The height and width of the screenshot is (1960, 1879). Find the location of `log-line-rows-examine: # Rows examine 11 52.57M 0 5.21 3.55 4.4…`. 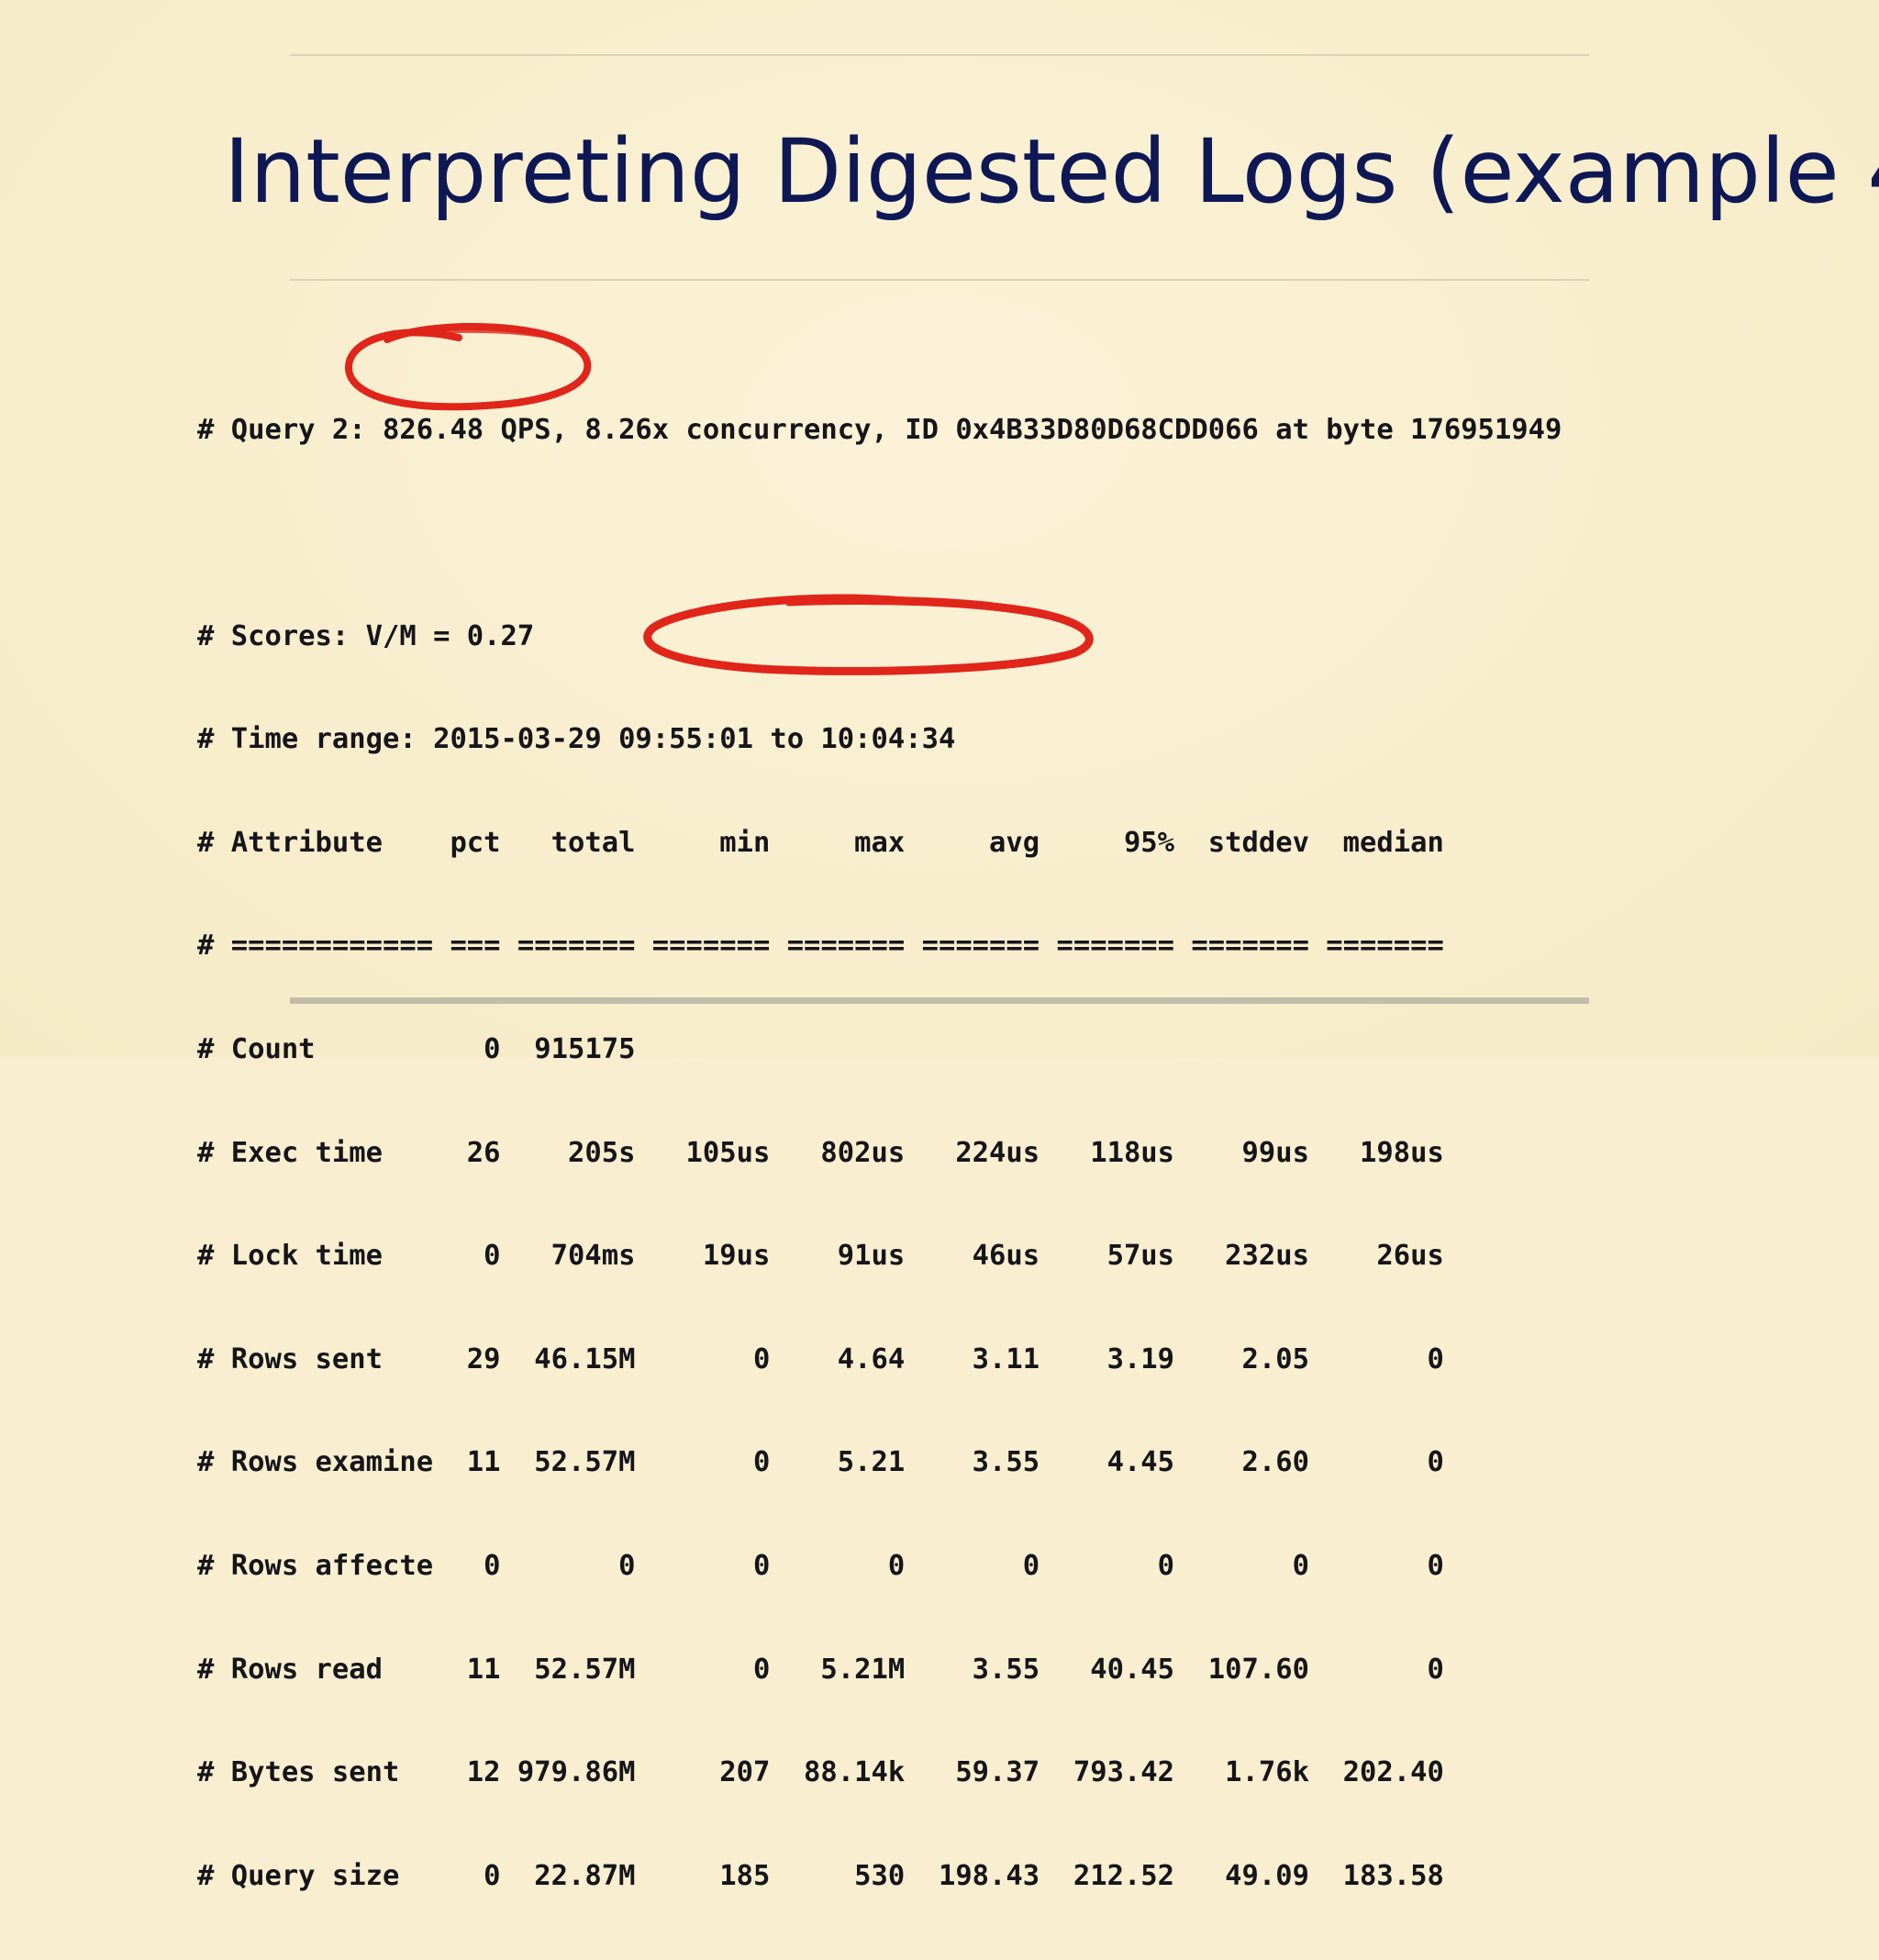

log-line-rows-examine: # Rows examine 11 52.57M 0 5.21 3.55 4.4… is located at coordinates (820, 1462).